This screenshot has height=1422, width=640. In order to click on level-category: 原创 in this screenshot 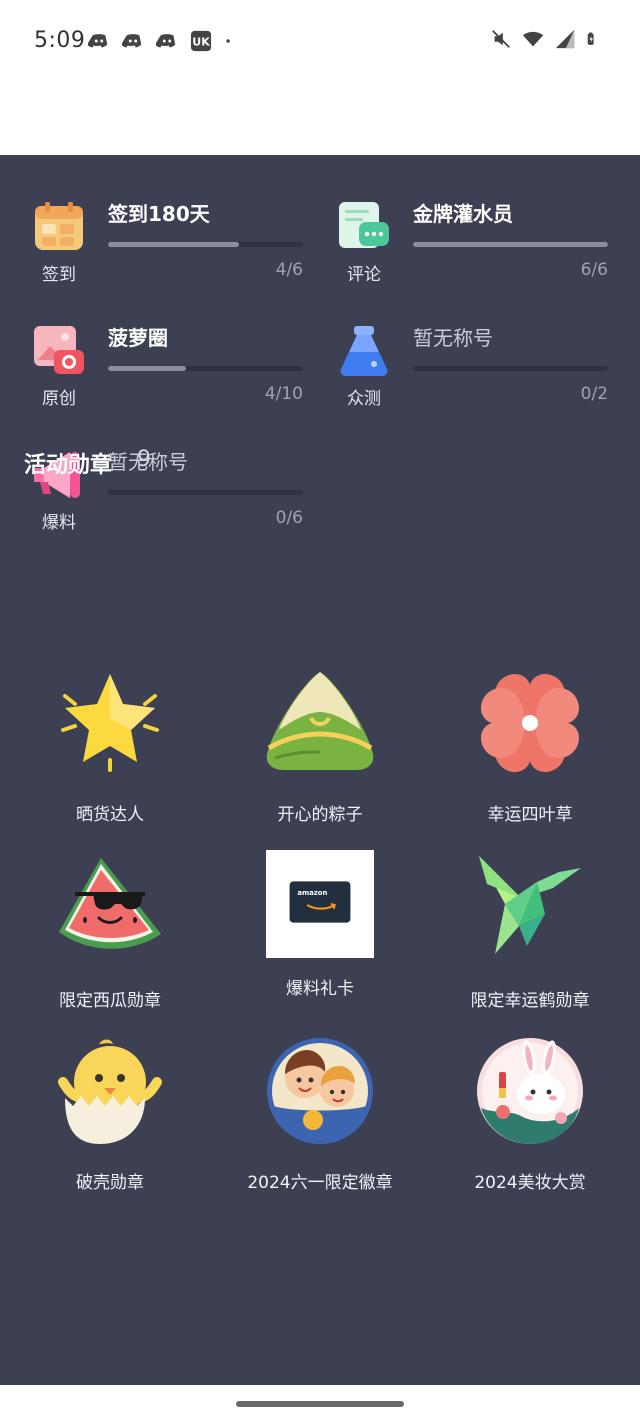, I will do `click(59, 399)`.